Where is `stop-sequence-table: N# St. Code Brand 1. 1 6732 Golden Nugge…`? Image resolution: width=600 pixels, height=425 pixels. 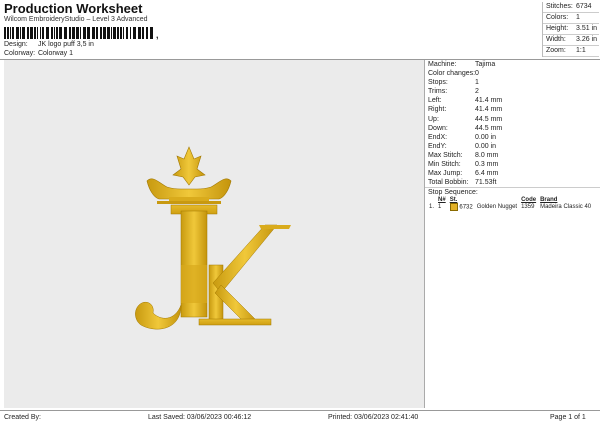 stop-sequence-table: N# St. Code Brand 1. 1 6732 Golden Nugge… is located at coordinates (510, 204).